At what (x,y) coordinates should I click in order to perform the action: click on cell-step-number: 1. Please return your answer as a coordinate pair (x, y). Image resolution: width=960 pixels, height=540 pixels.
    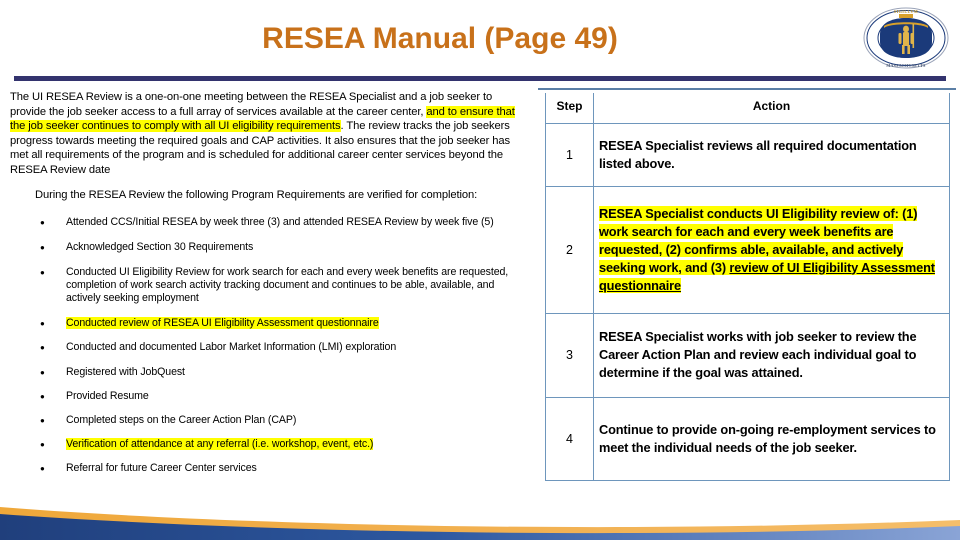
    Looking at the image, I should click on (569, 154).